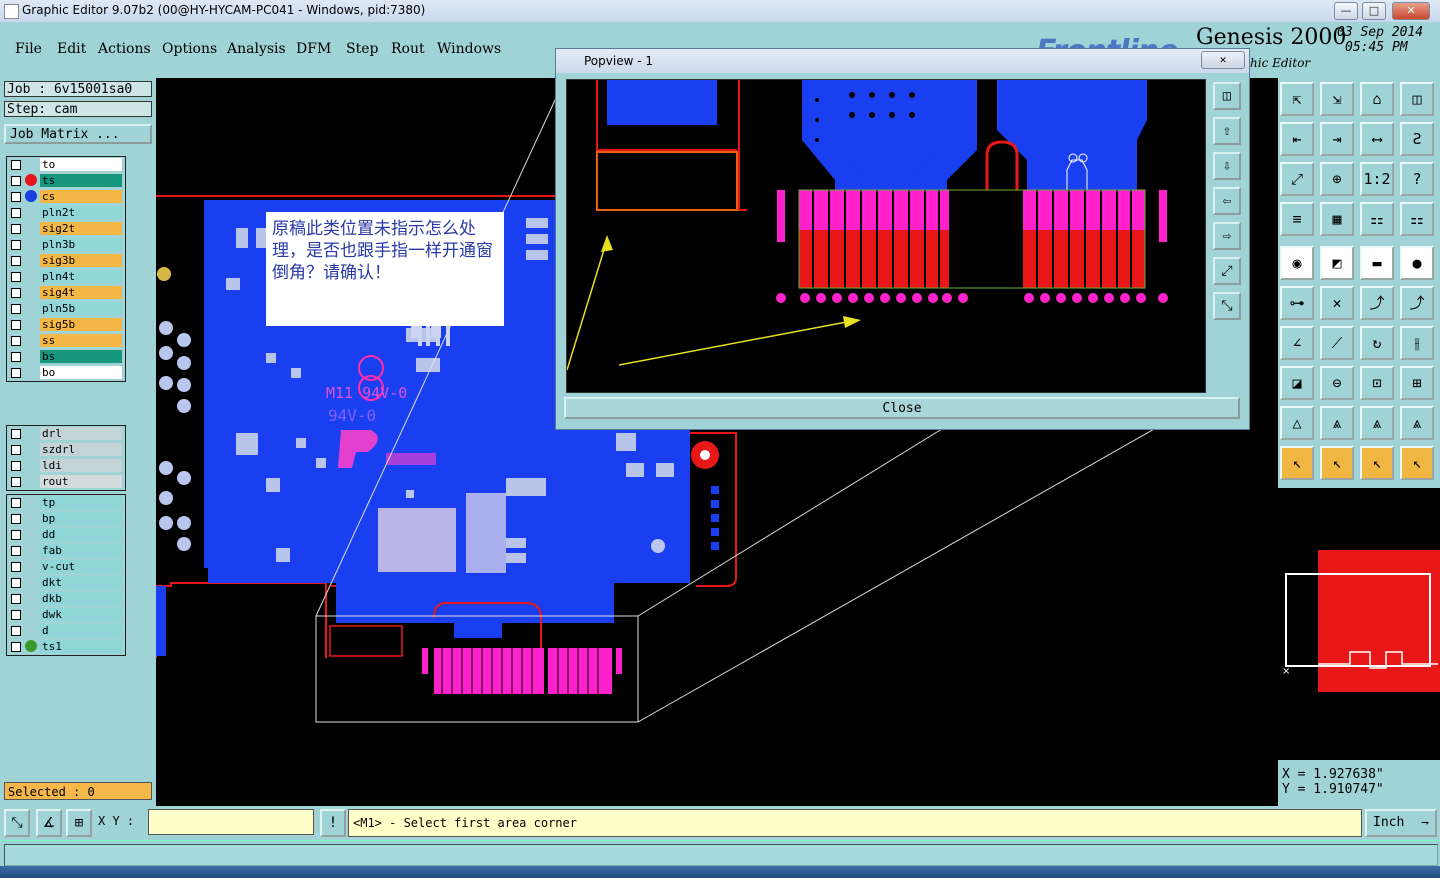  Describe the element at coordinates (1337, 423) in the screenshot. I see `tool-8-1-icon: ⩓` at that location.